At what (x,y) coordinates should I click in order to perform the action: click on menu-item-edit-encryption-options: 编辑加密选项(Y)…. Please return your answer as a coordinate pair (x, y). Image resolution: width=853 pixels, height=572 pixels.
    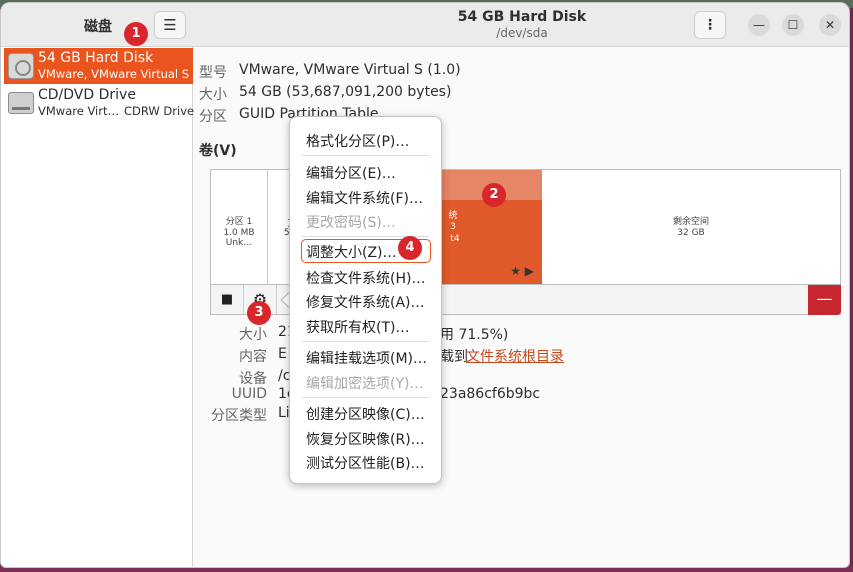
    Looking at the image, I should click on (365, 384).